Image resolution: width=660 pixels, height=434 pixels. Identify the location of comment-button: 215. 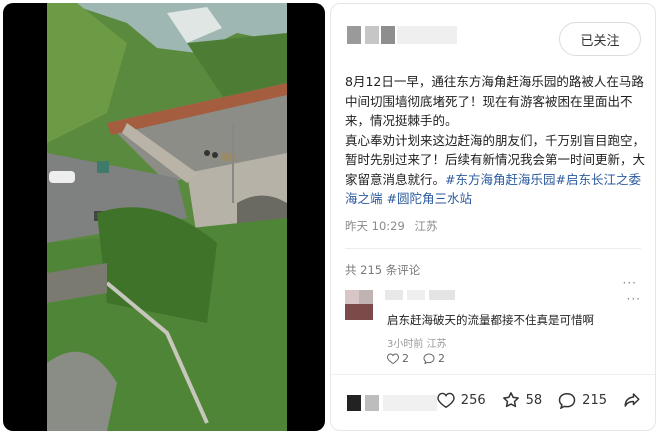
(582, 400).